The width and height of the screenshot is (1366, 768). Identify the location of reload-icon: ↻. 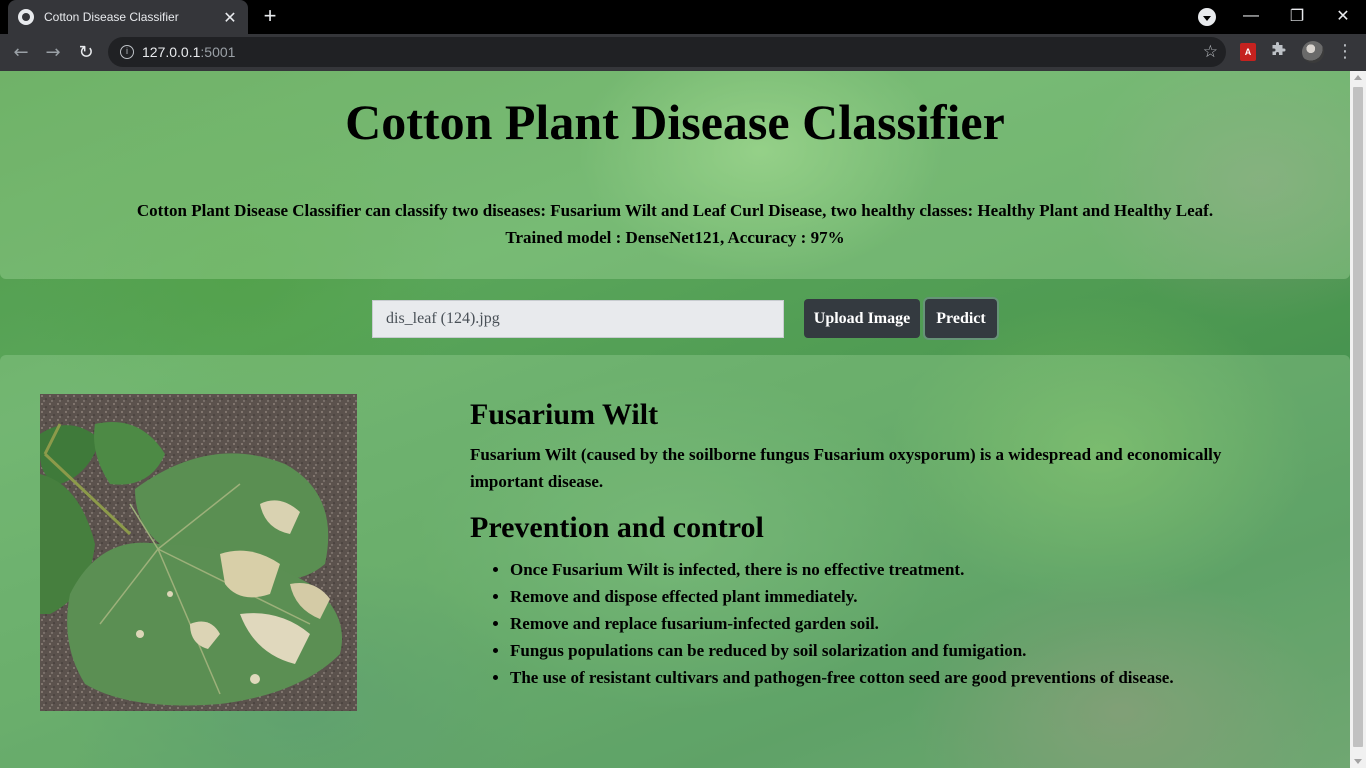
(86, 53).